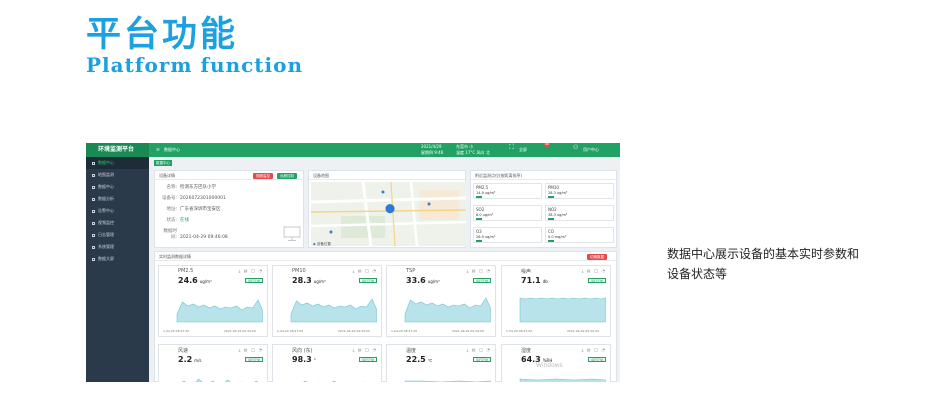 The image size is (945, 409). I want to click on point-pm10: PM10 28.3 ug/m³, so click(579, 191).